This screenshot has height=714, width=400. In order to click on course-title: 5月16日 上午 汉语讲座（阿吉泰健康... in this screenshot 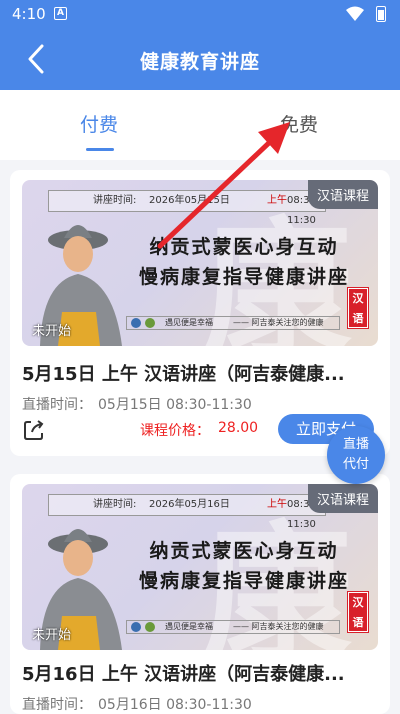, I will do `click(197, 673)`.